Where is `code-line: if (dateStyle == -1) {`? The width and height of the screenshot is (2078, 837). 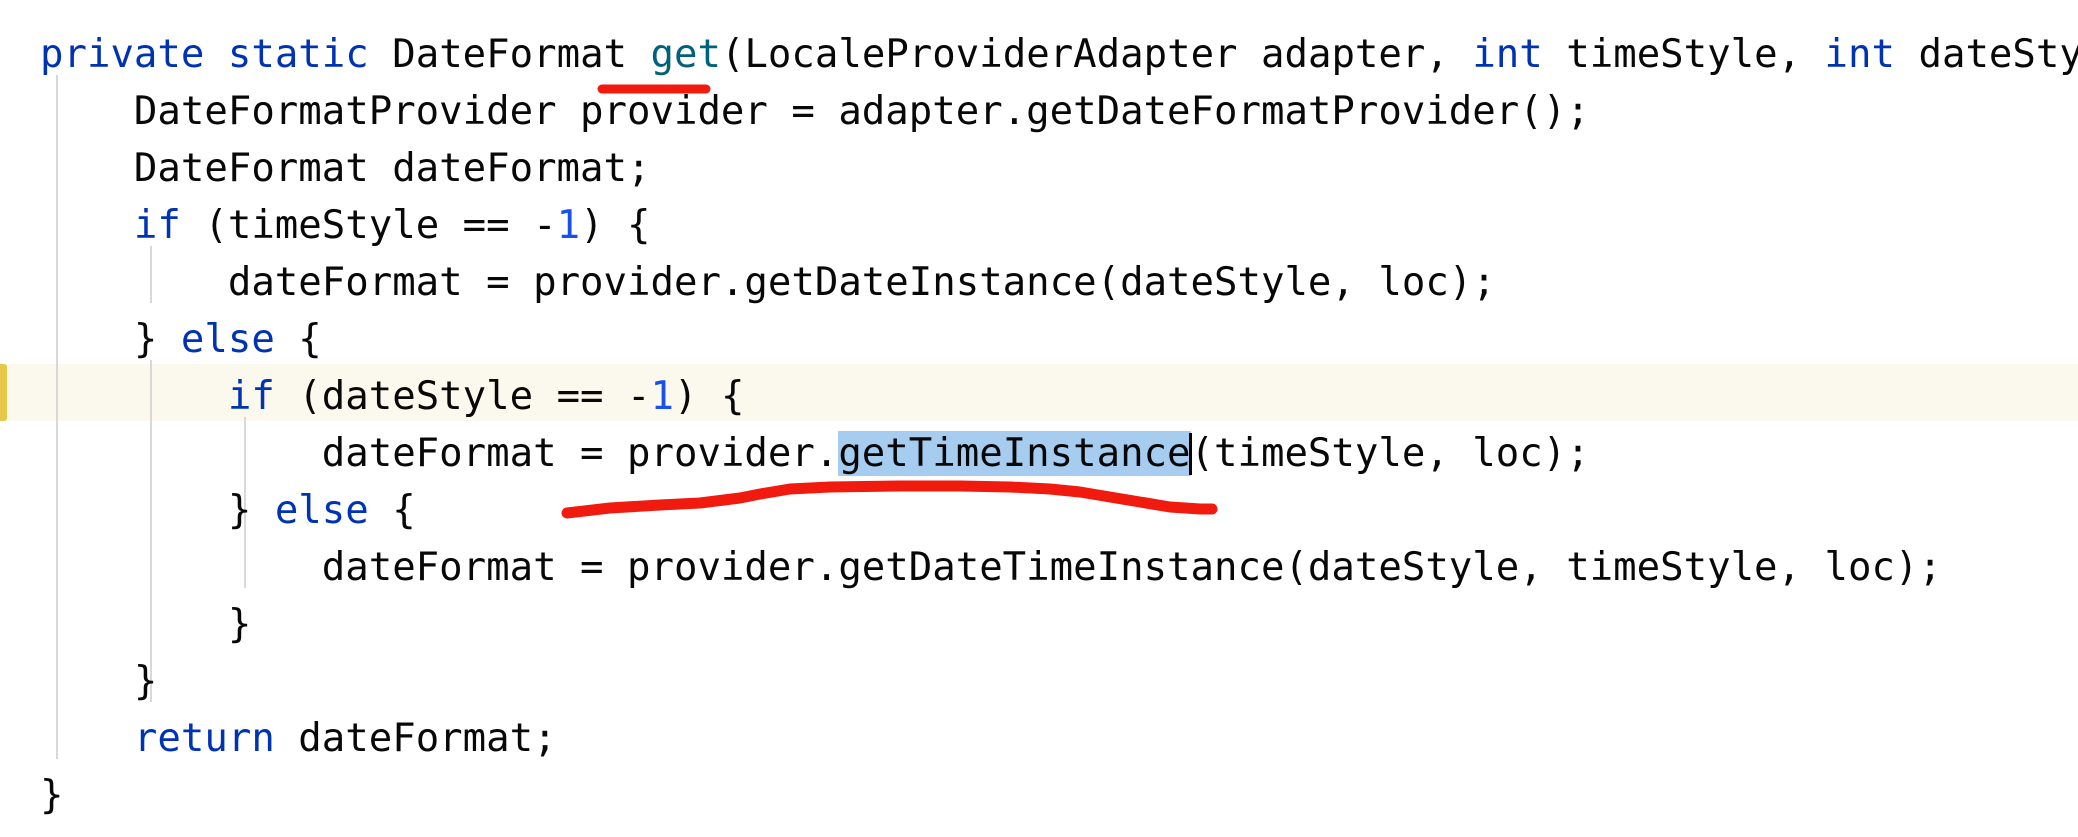
code-line: if (dateStyle == -1) { is located at coordinates (392, 396).